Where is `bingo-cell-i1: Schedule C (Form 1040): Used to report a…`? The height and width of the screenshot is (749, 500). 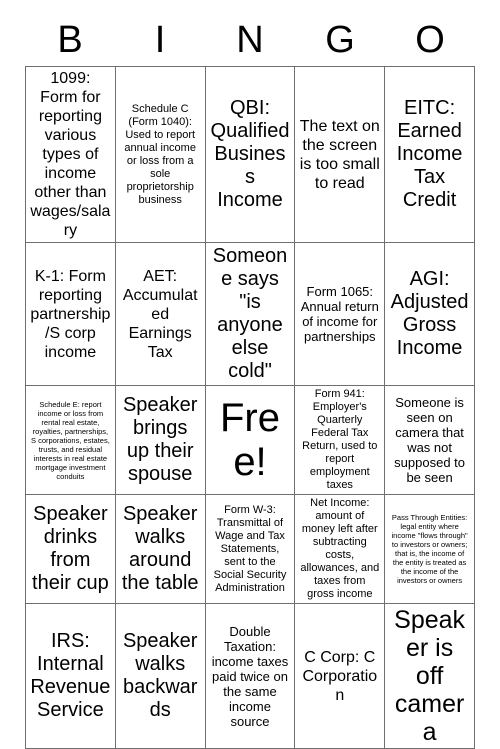 bingo-cell-i1: Schedule C (Form 1040): Used to report a… is located at coordinates (160, 154).